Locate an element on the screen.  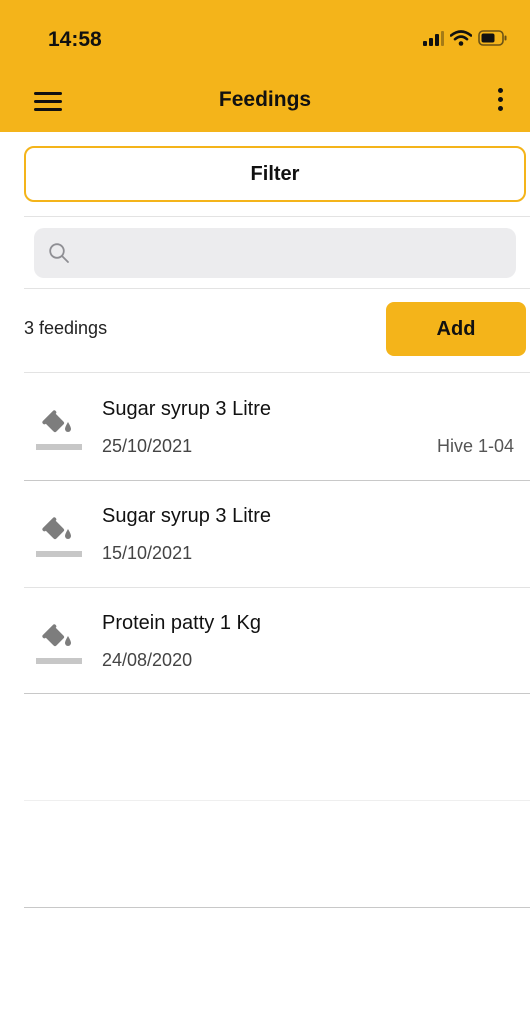
header: 14:58 Feedings is located at coordinates (265, 66).